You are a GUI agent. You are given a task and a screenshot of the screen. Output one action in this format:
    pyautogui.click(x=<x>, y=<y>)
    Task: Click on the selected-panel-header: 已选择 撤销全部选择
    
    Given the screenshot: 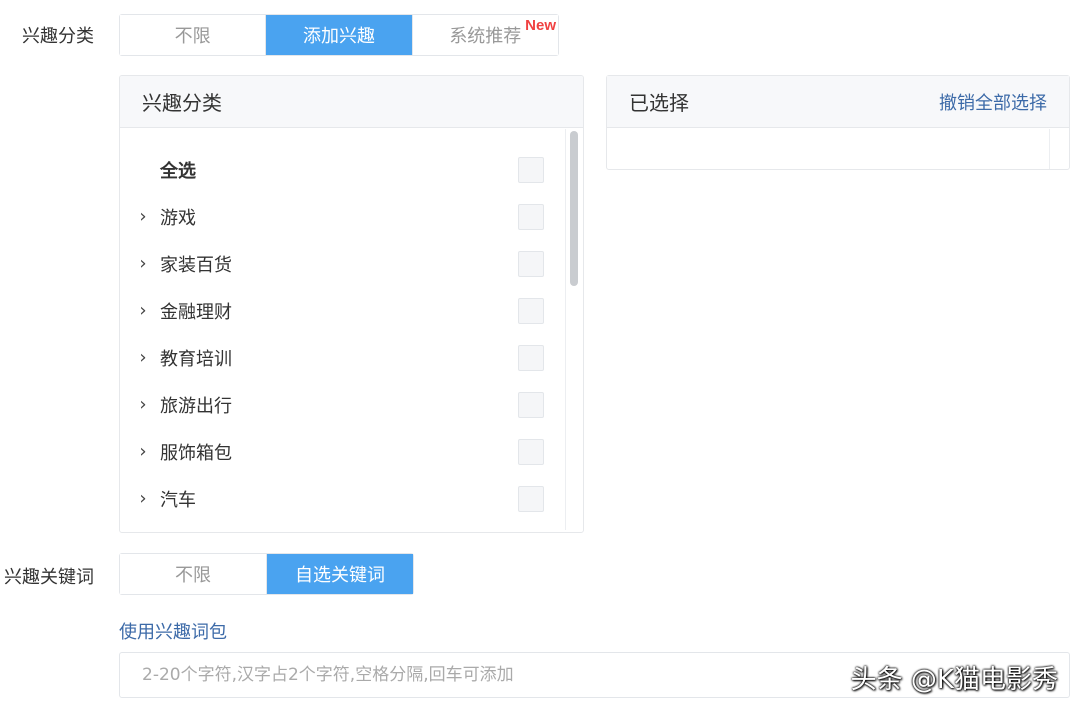 What is the action you would take?
    pyautogui.click(x=838, y=102)
    